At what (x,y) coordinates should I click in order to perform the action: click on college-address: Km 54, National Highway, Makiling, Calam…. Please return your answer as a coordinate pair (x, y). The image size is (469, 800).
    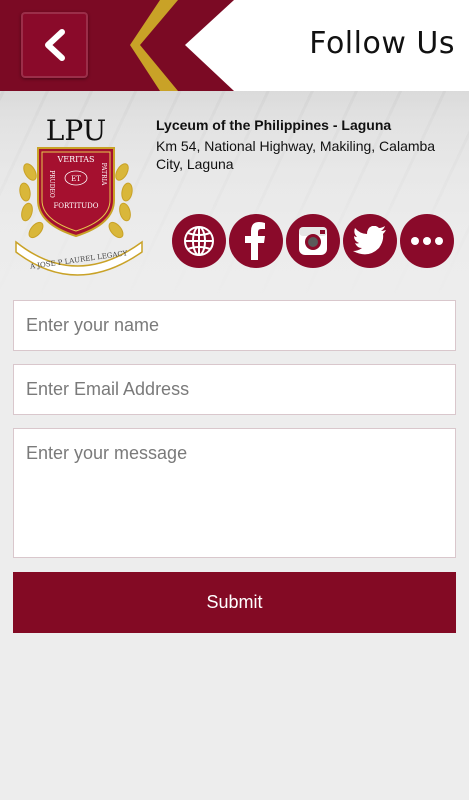
    Looking at the image, I should click on (296, 155).